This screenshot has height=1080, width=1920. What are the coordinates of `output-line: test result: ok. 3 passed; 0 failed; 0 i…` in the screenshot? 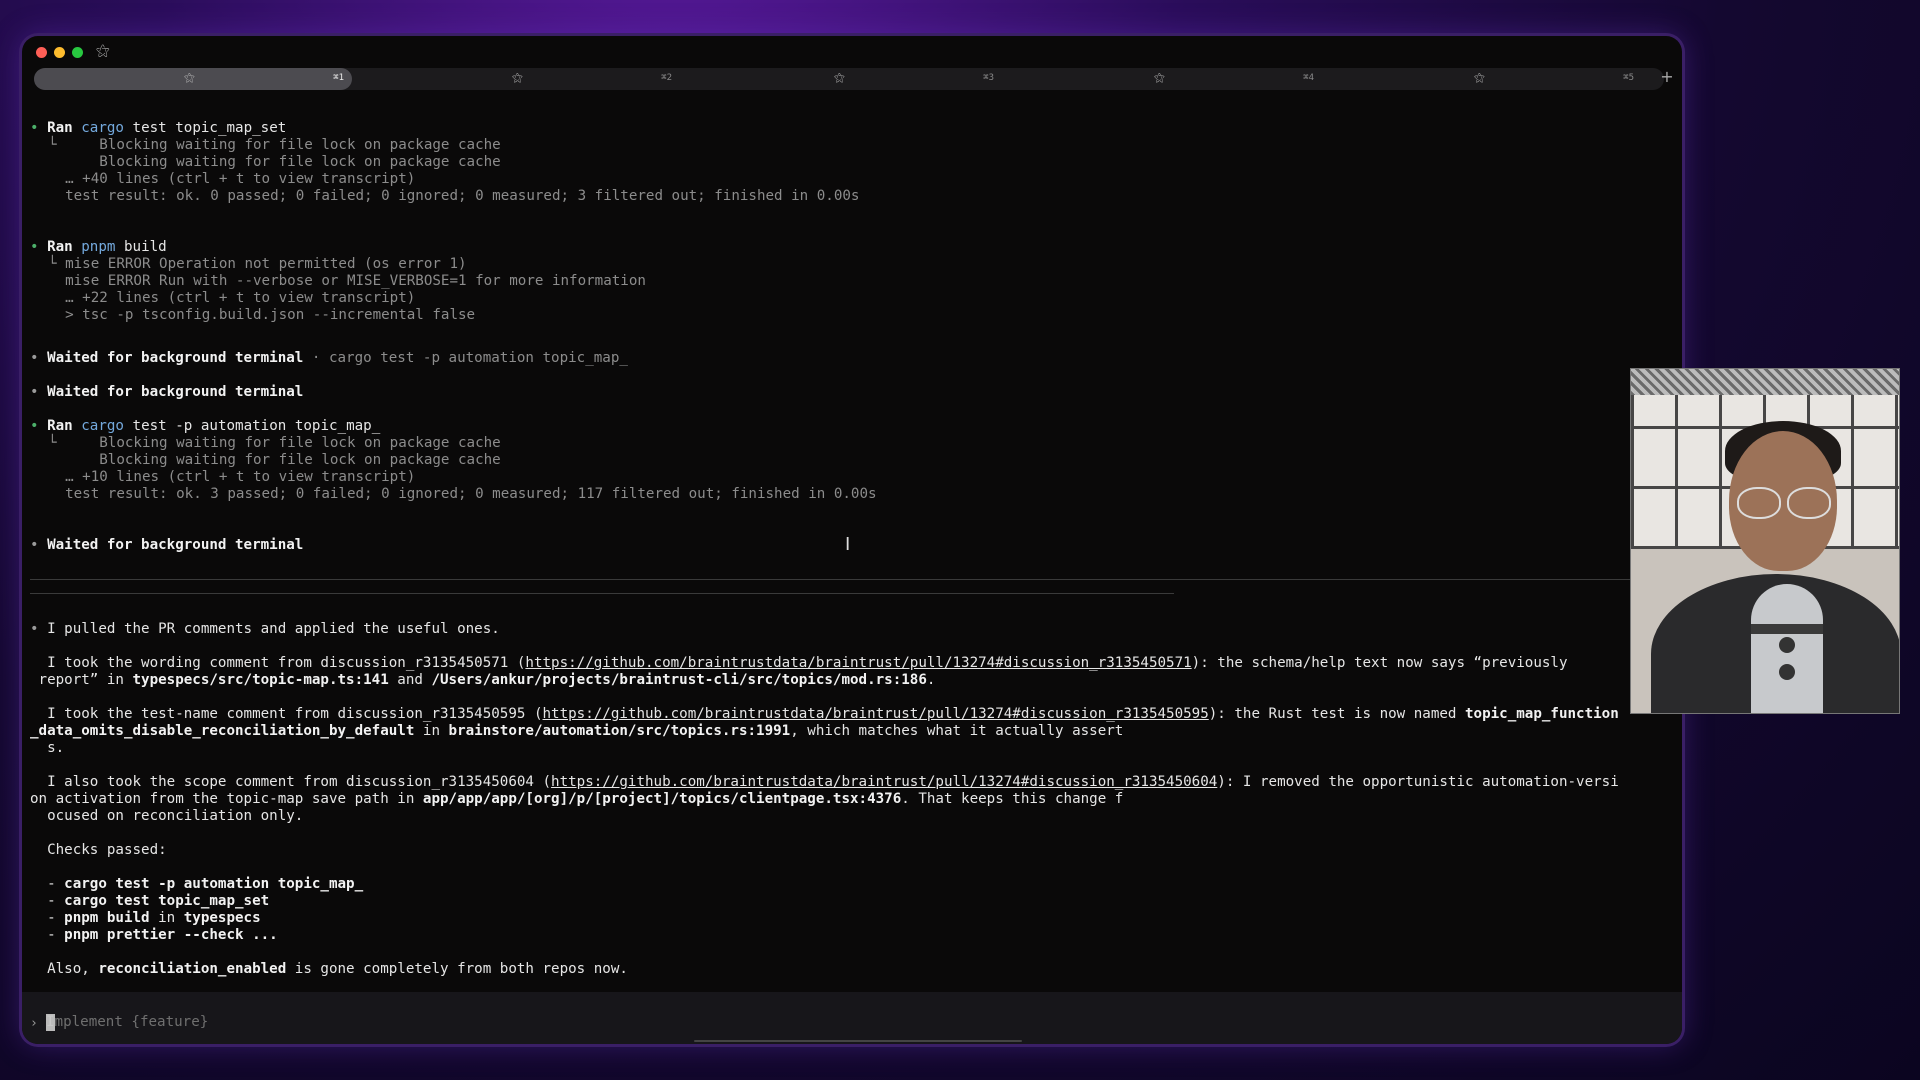 It's located at (462, 494).